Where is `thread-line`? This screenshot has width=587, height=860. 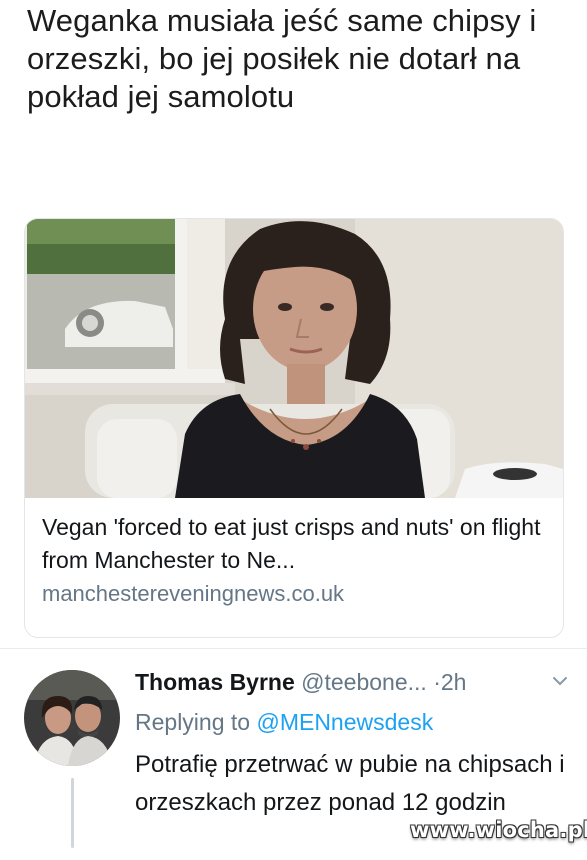 thread-line is located at coordinates (72, 813).